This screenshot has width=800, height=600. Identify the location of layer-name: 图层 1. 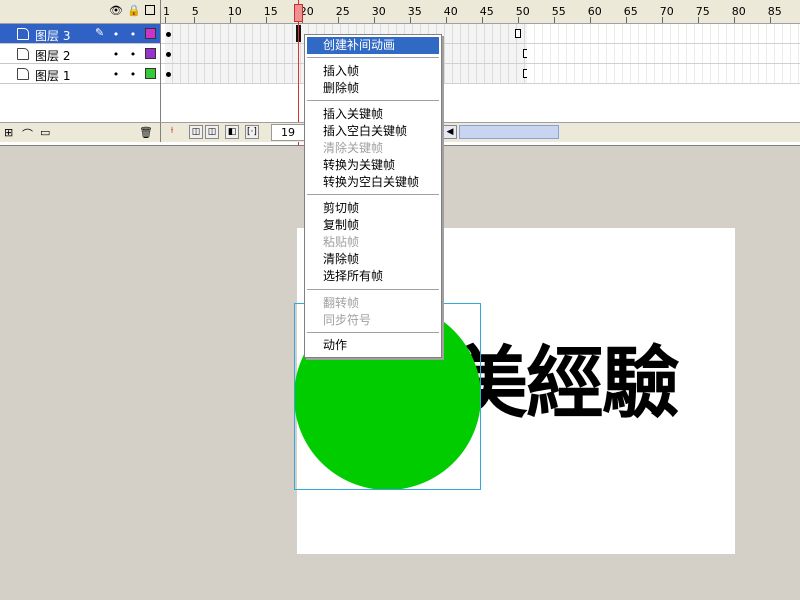
(53, 76).